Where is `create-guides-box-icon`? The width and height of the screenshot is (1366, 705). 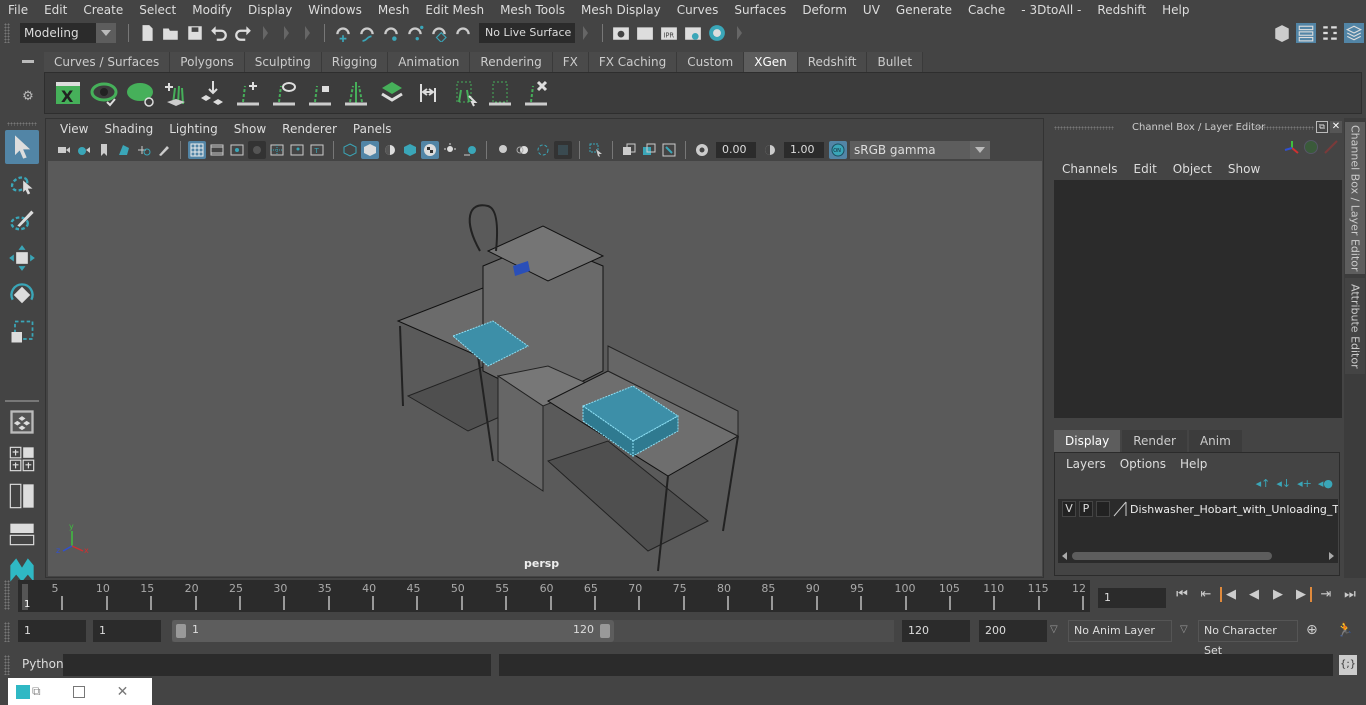
create-guides-box-icon is located at coordinates (500, 93).